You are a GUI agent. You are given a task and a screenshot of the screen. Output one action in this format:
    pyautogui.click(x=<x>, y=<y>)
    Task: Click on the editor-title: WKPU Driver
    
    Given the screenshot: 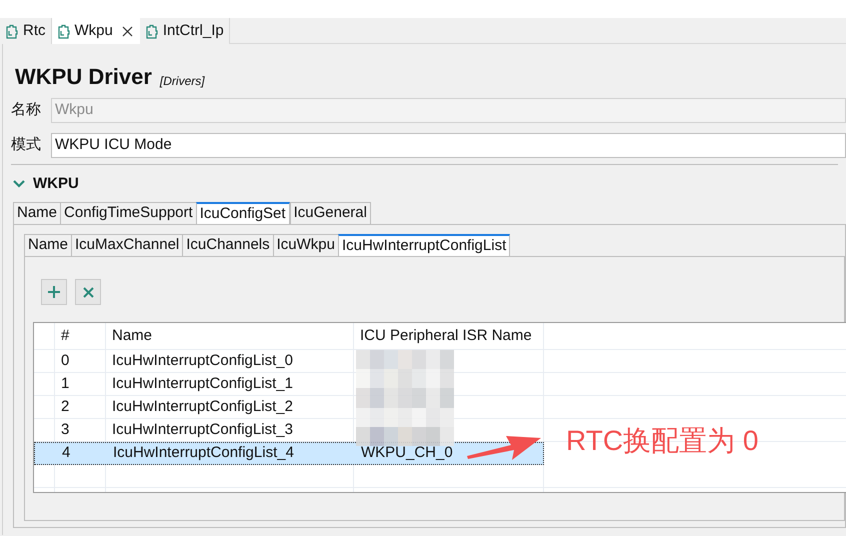 What is the action you would take?
    pyautogui.click(x=83, y=77)
    